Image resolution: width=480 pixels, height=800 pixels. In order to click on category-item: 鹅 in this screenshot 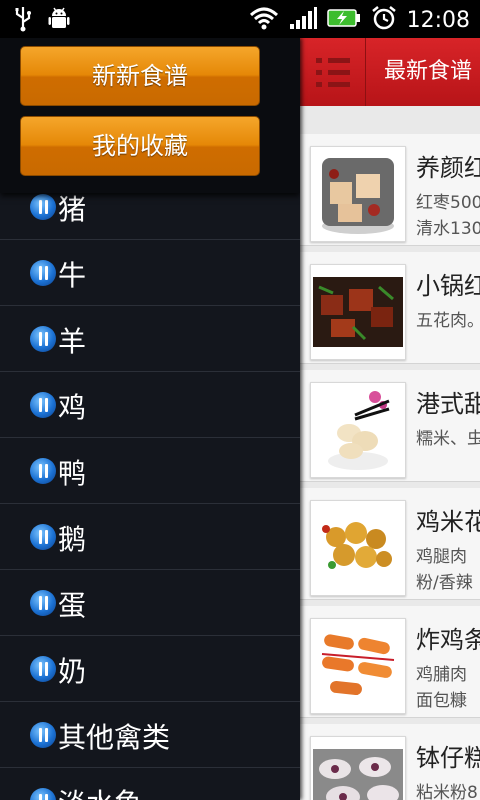, I will do `click(150, 537)`.